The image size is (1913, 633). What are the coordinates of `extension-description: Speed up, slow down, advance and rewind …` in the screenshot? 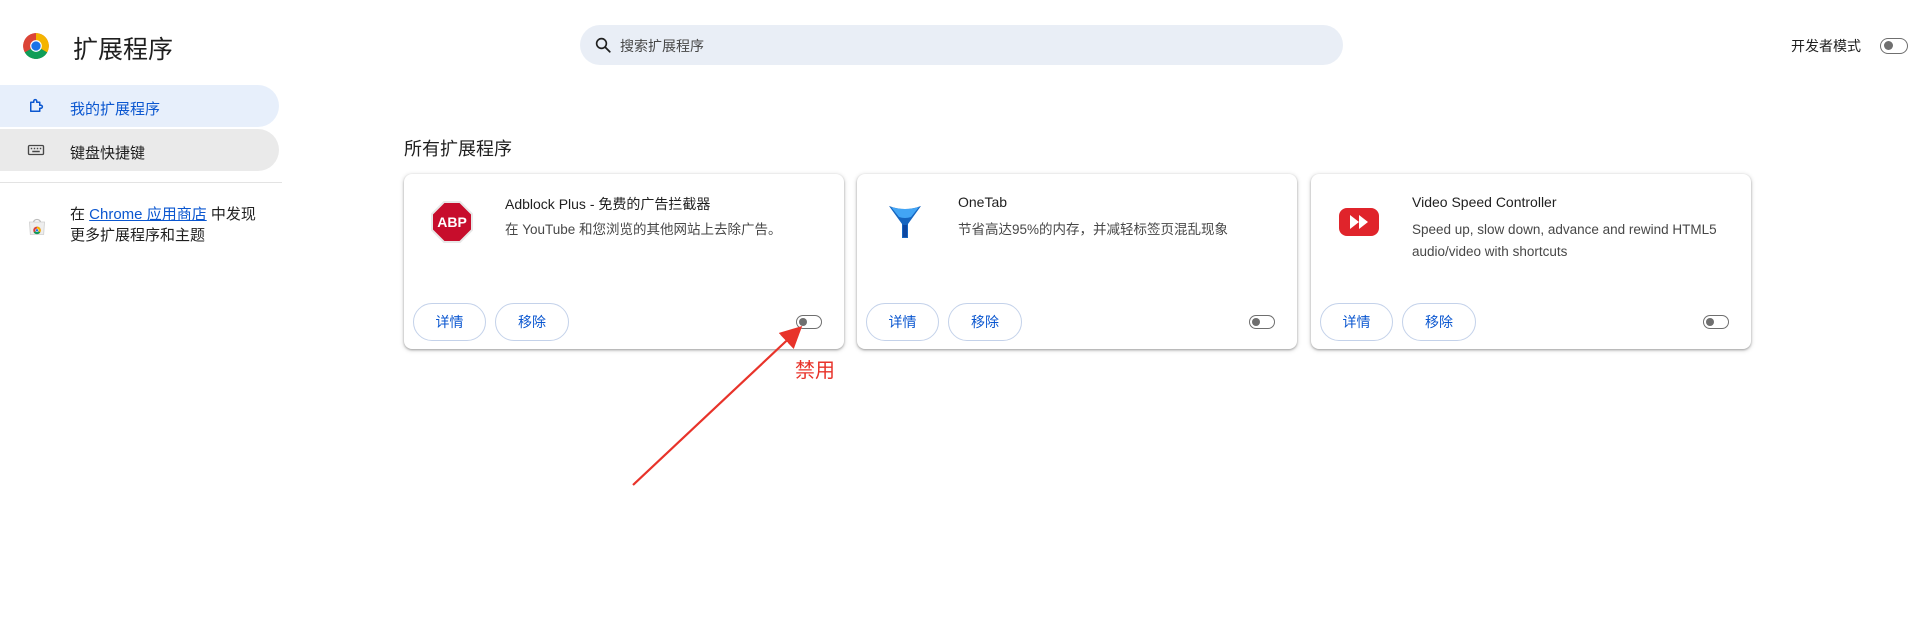 It's located at (1564, 240).